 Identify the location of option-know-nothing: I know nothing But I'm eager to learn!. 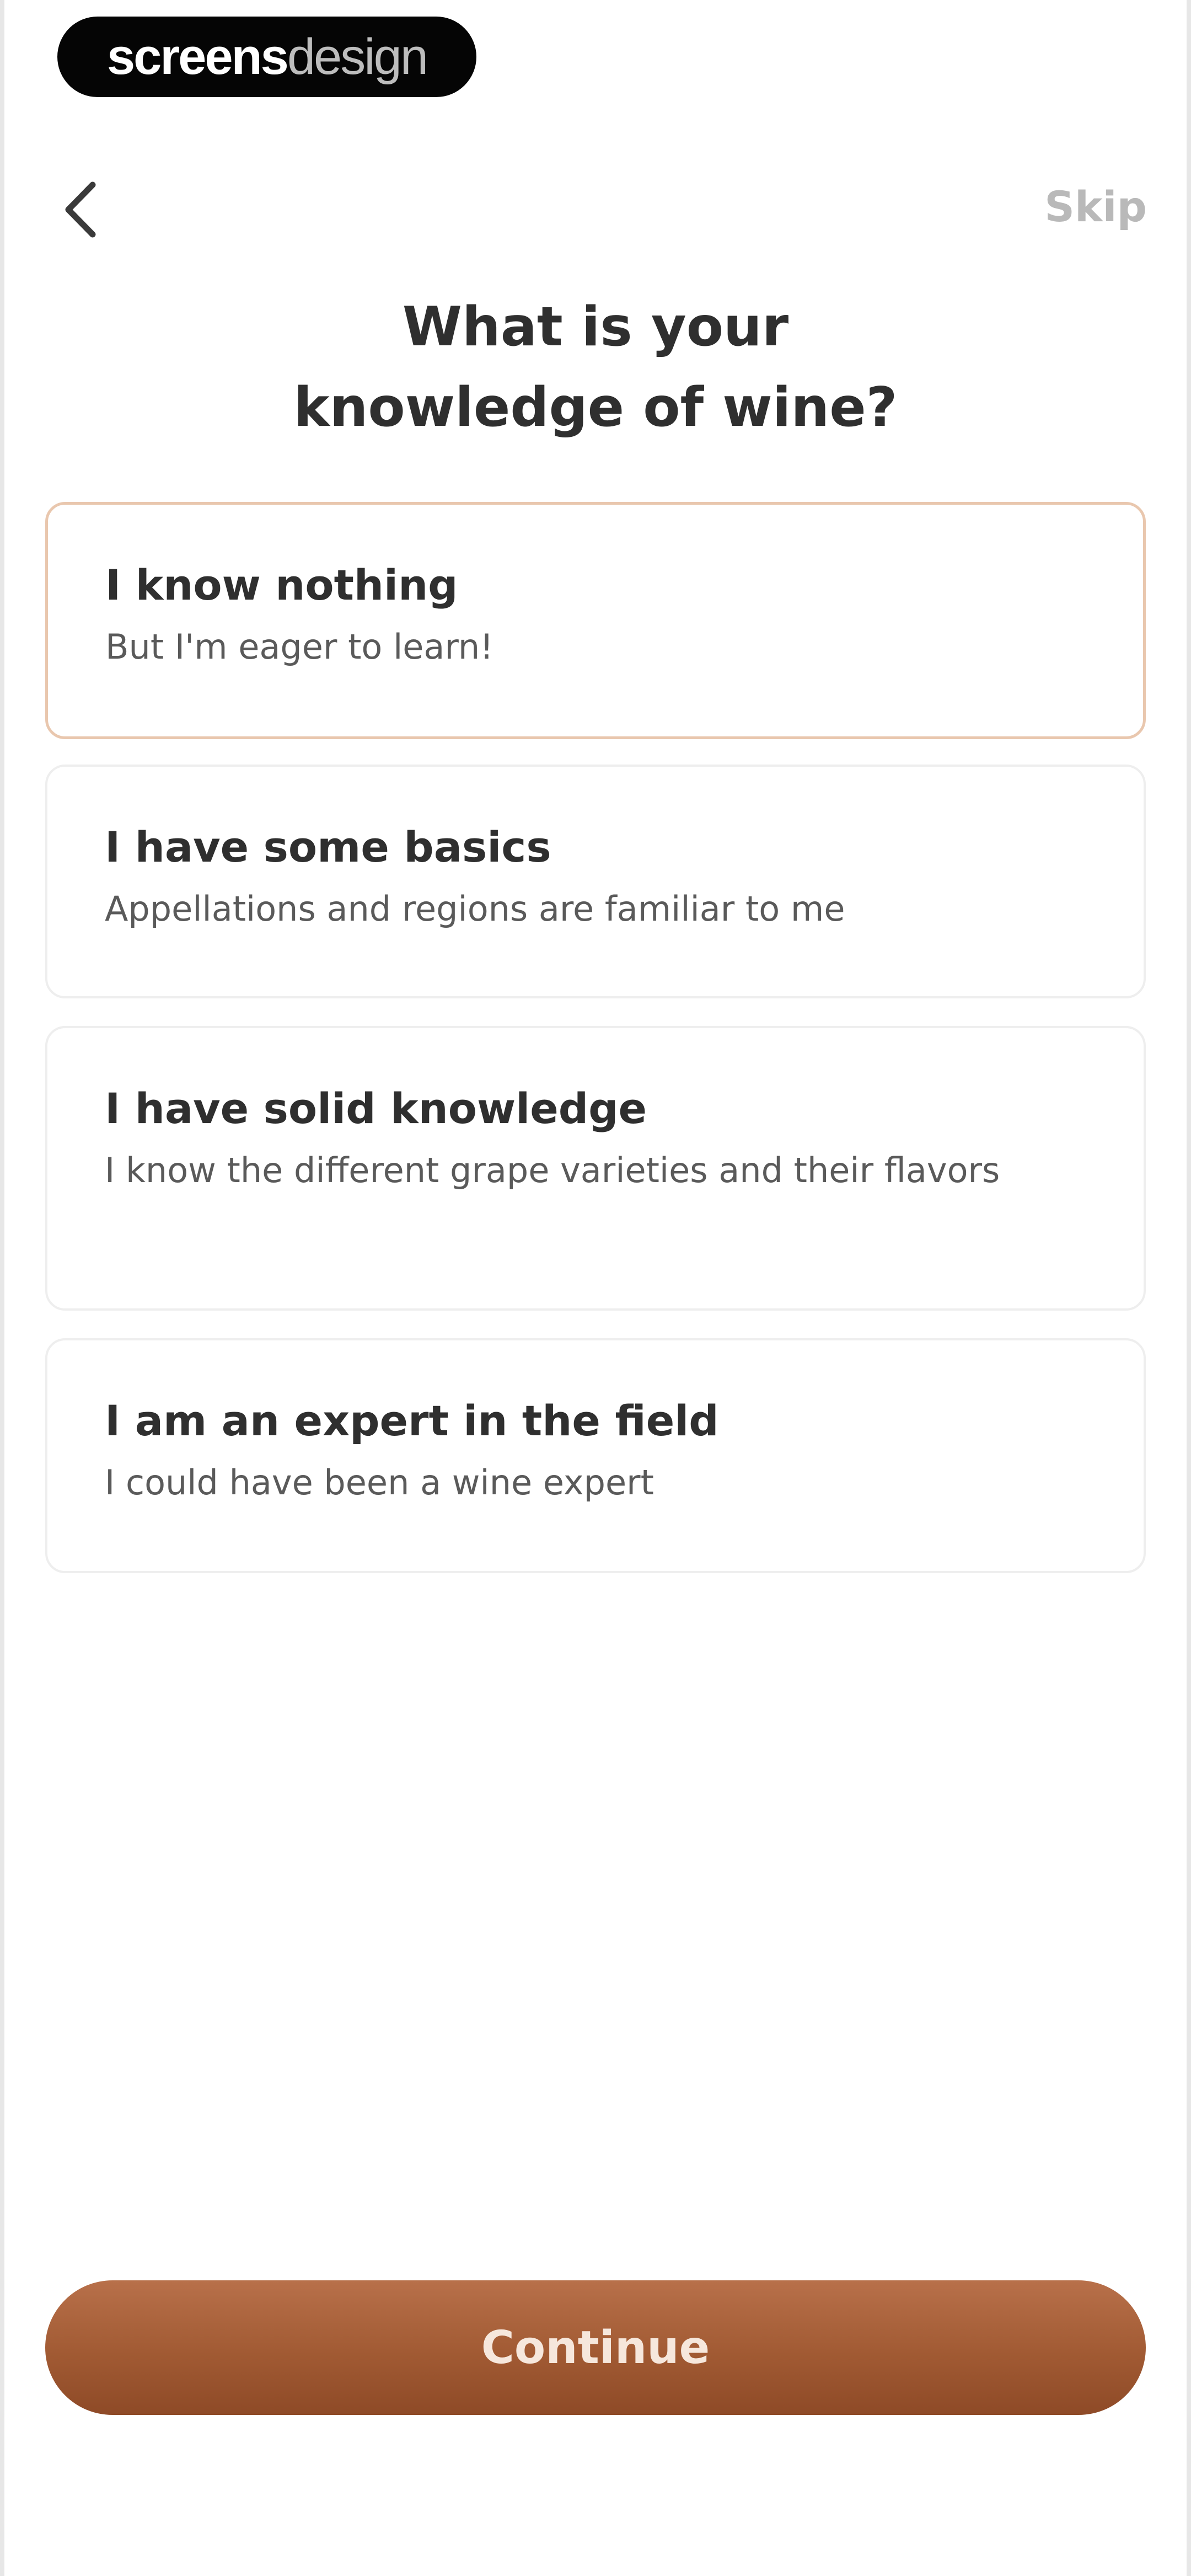
(595, 620).